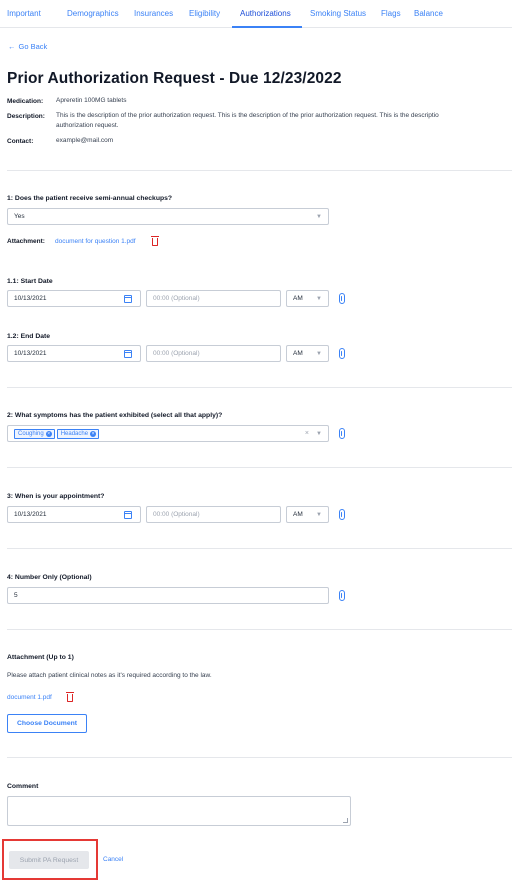 This screenshot has width=512, height=888. What do you see at coordinates (213, 298) in the screenshot?
I see `start-time-input: 00:00 (Optional)` at bounding box center [213, 298].